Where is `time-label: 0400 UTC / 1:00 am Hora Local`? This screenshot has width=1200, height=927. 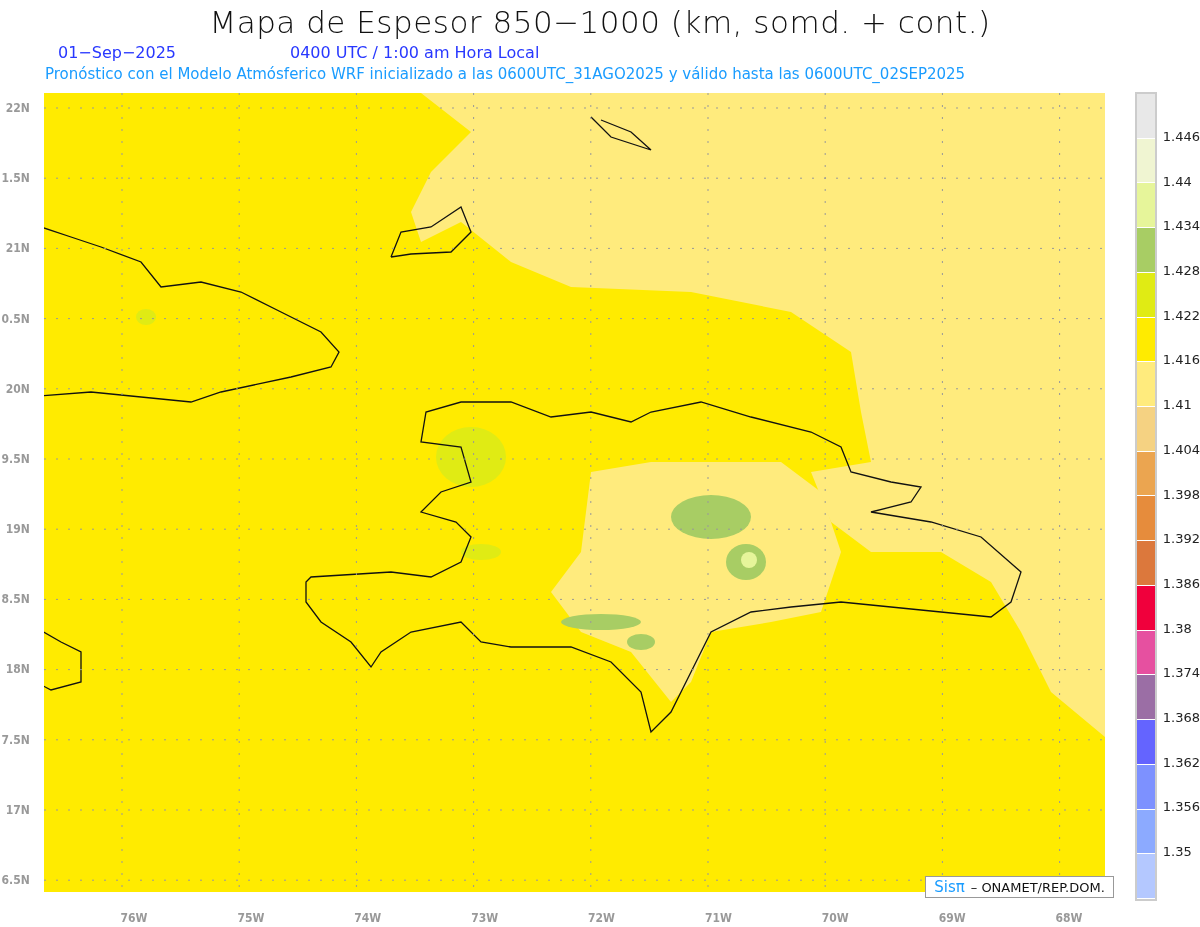
time-label: 0400 UTC / 1:00 am Hora Local is located at coordinates (415, 53).